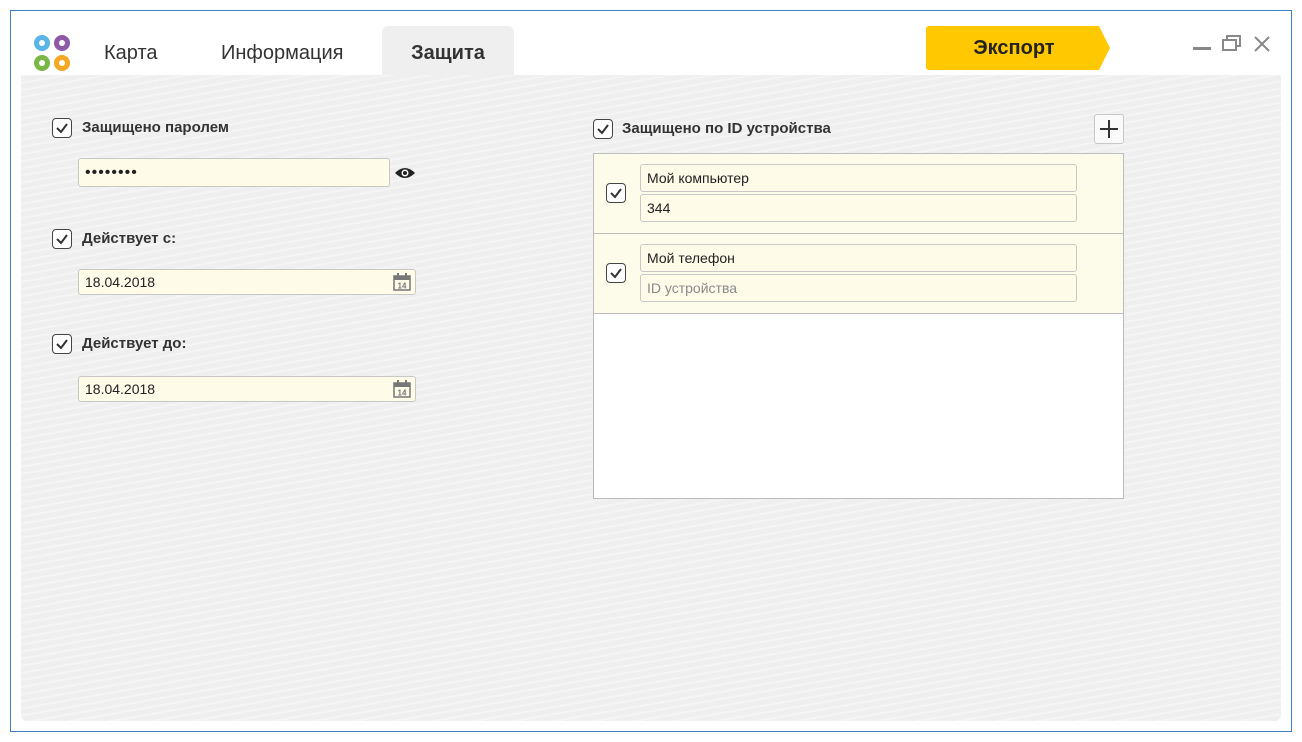 The width and height of the screenshot is (1302, 742). I want to click on valid-to-date-input, so click(247, 389).